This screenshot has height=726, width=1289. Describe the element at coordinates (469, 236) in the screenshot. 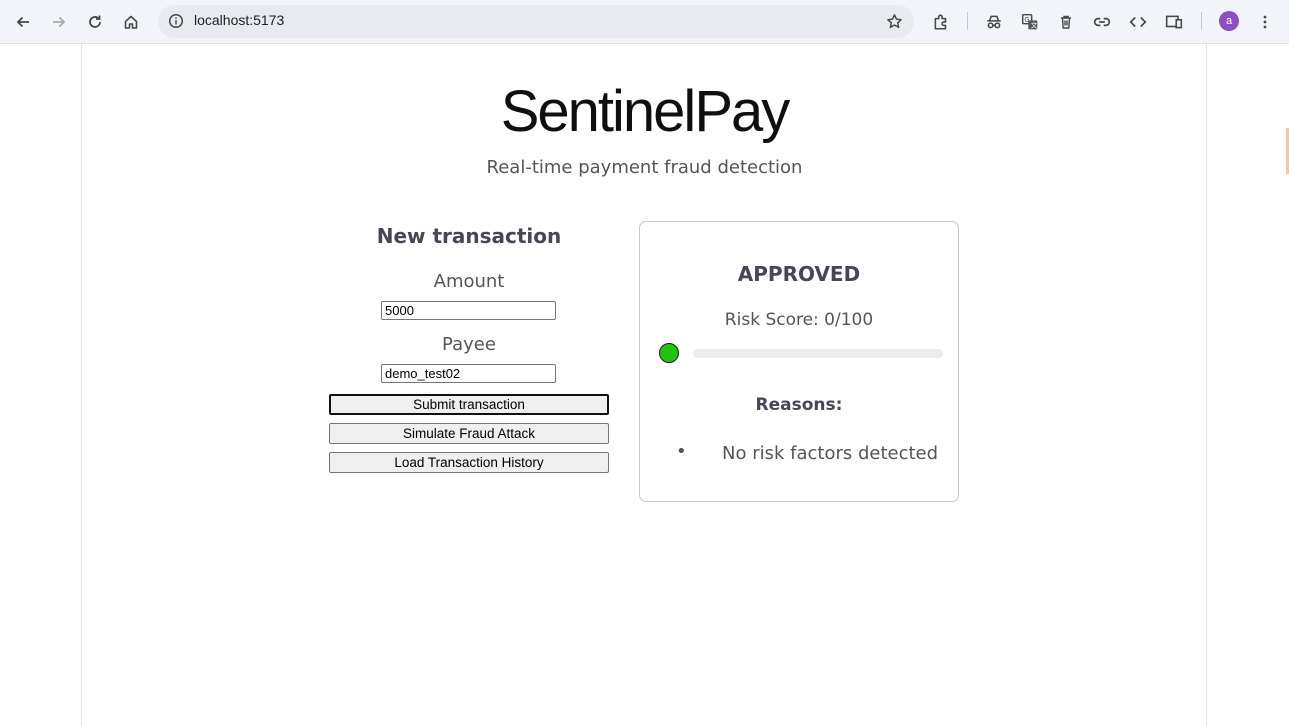

I see `form-heading: New transaction` at that location.